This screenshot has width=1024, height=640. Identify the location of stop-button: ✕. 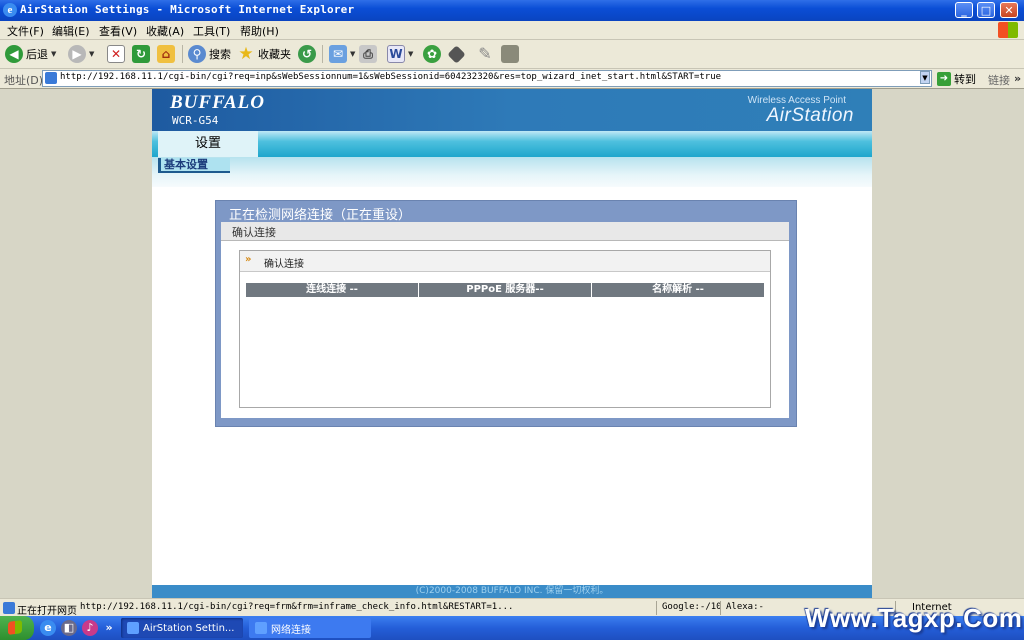
(116, 54).